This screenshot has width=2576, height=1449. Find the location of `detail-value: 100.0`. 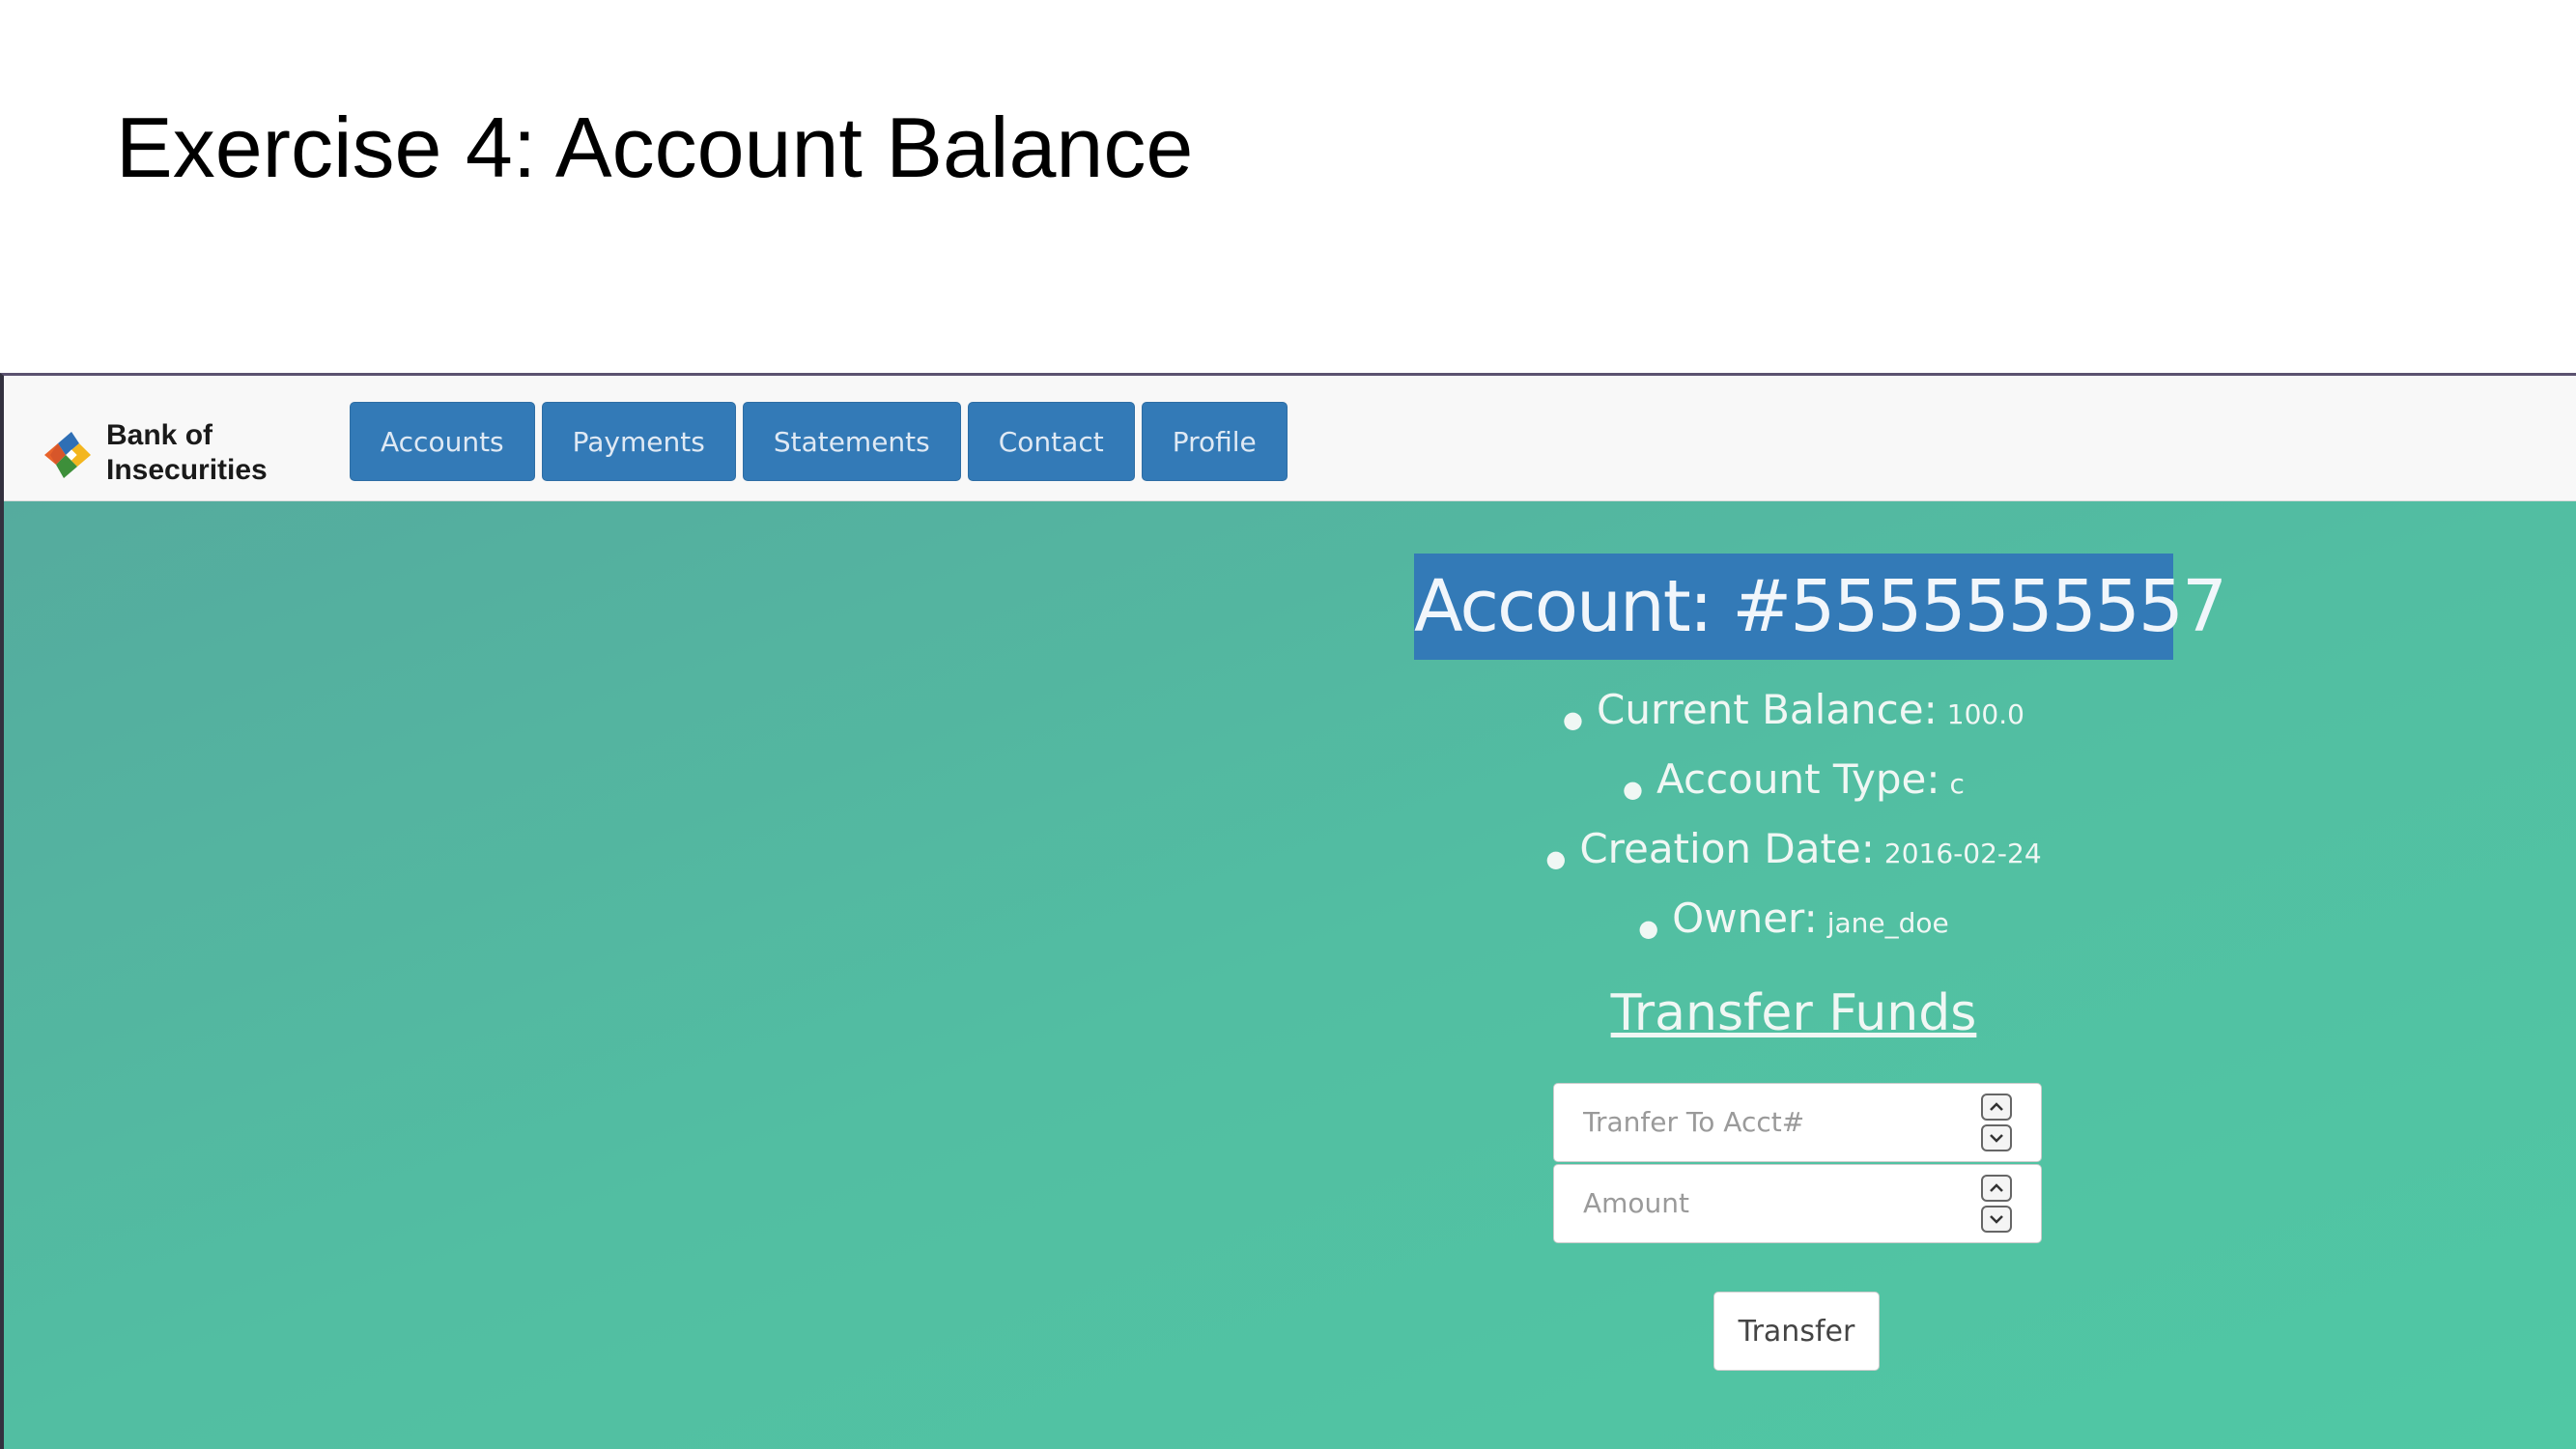

detail-value: 100.0 is located at coordinates (1985, 714).